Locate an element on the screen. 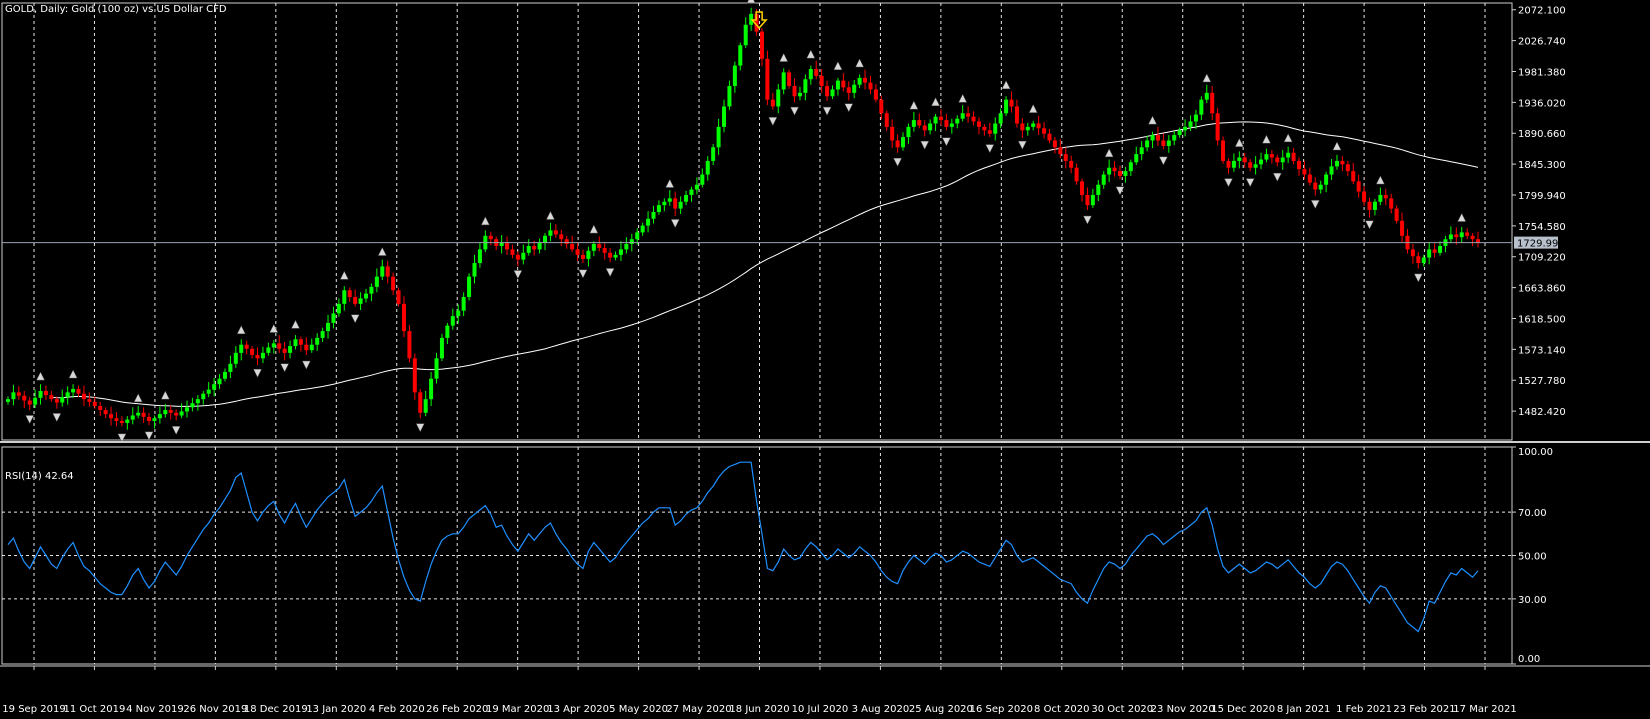  date-tick-label: 16 Sep 2020 is located at coordinates (1001, 709).